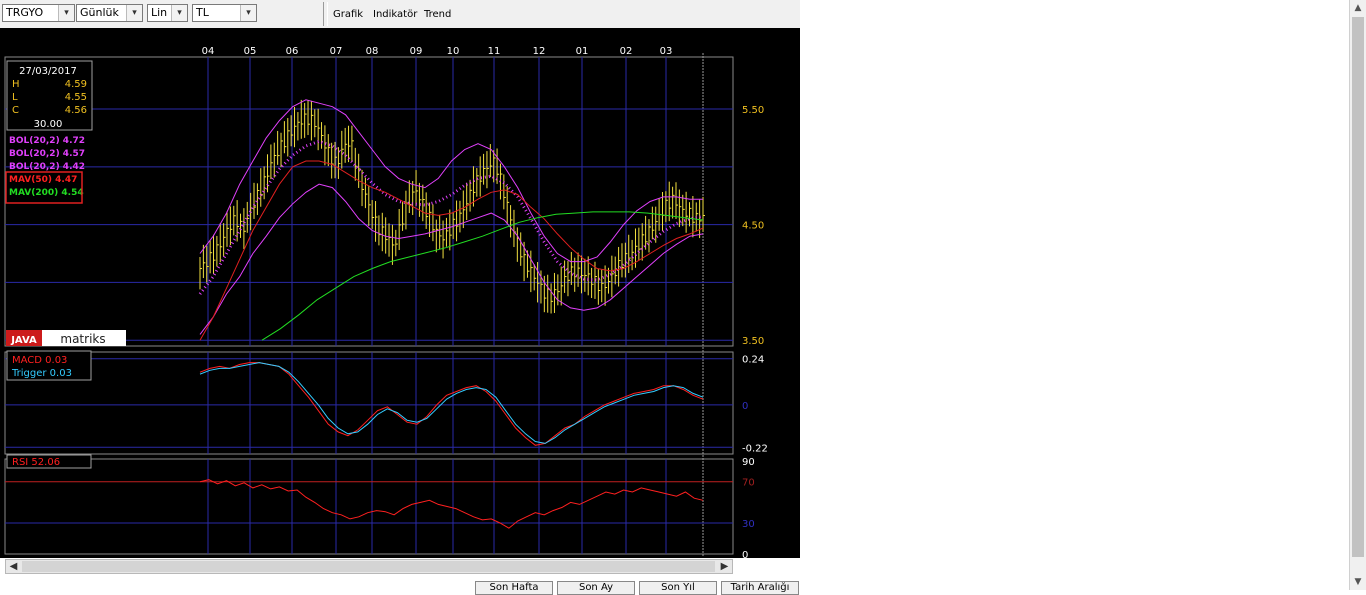 Image resolution: width=1366 pixels, height=595 pixels. Describe the element at coordinates (23, 340) in the screenshot. I see `logo-java-text: JAVA` at that location.